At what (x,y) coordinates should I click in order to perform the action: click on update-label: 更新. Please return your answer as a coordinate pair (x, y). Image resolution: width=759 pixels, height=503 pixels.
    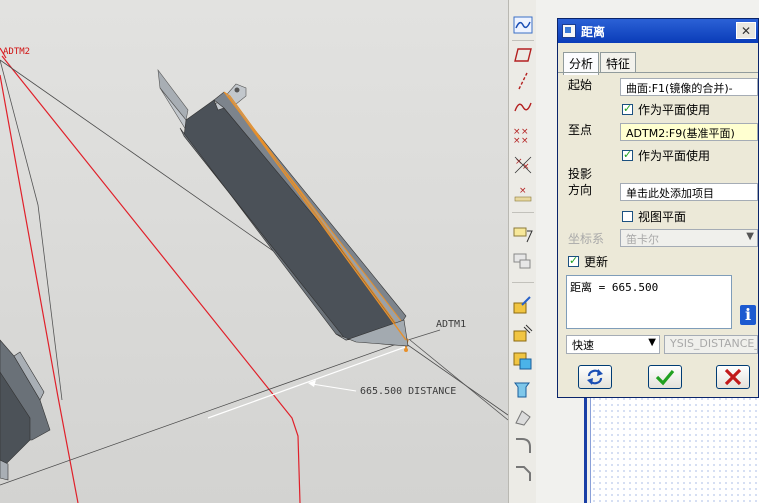
    Looking at the image, I should click on (596, 262).